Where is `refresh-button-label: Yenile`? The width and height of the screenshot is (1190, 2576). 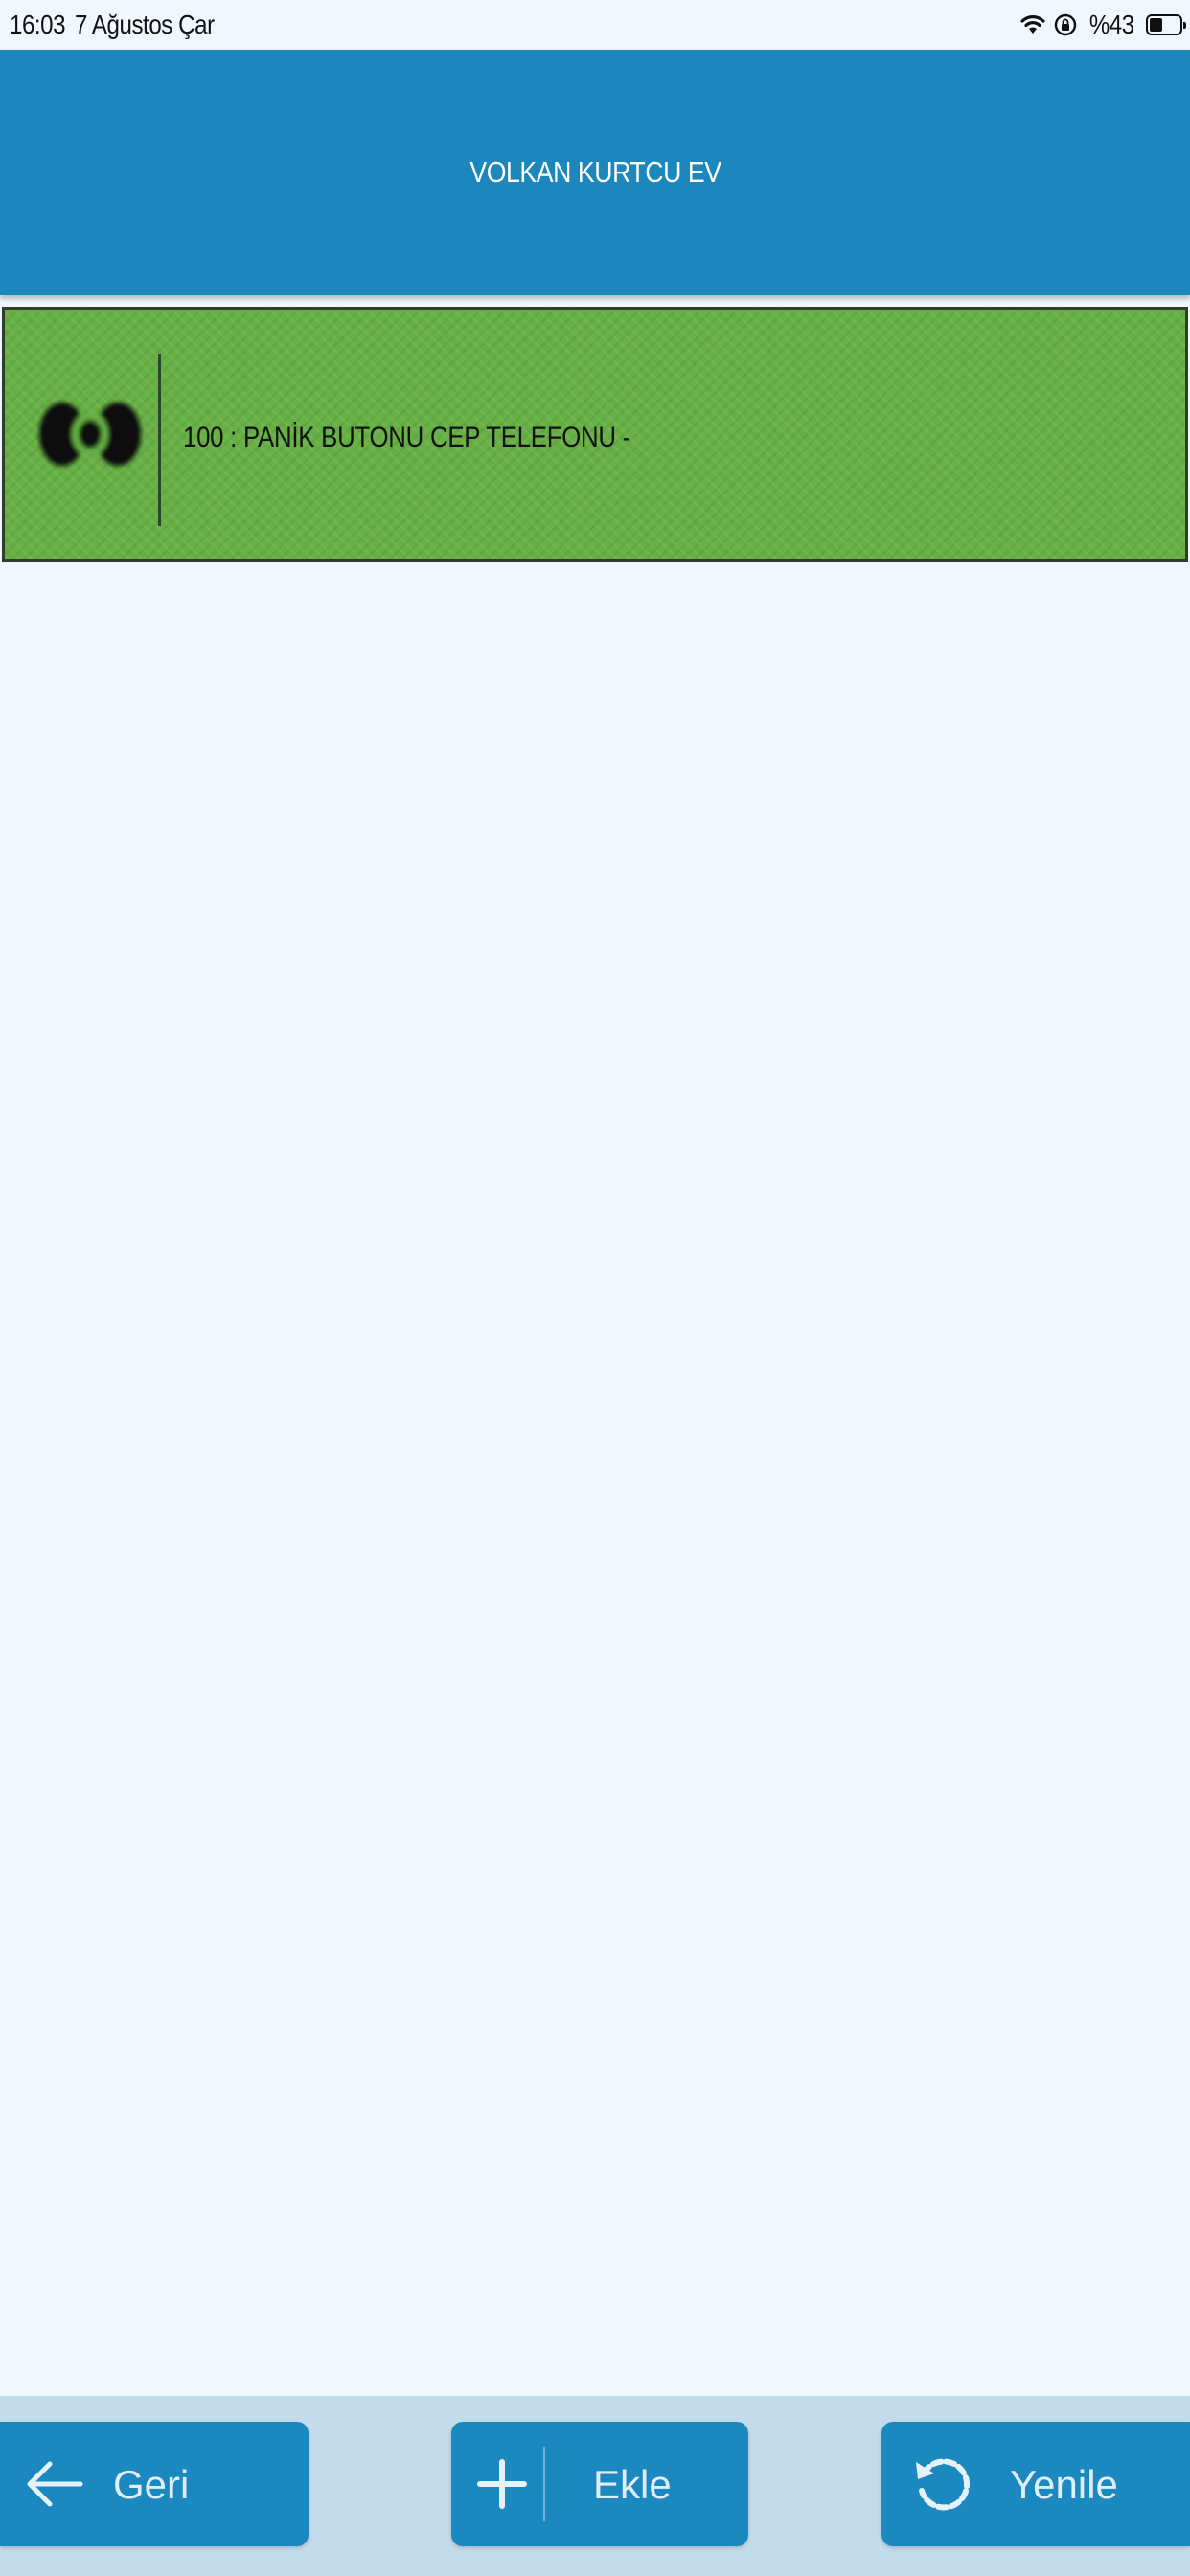
refresh-button-label: Yenile is located at coordinates (1064, 2484).